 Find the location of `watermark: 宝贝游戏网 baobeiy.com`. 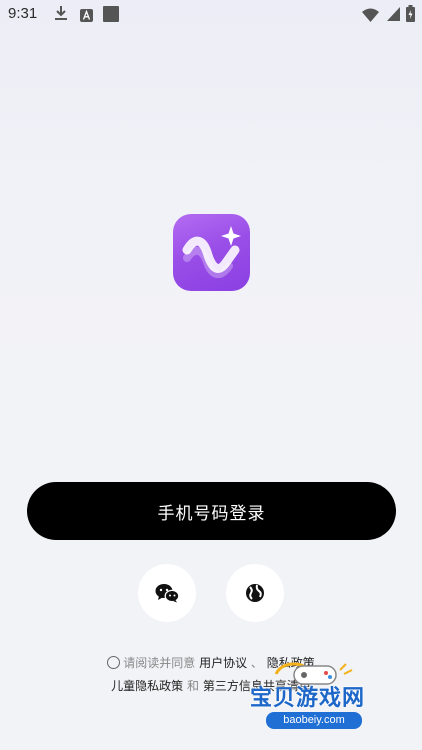

watermark: 宝贝游戏网 baobeiy.com is located at coordinates (321, 696).